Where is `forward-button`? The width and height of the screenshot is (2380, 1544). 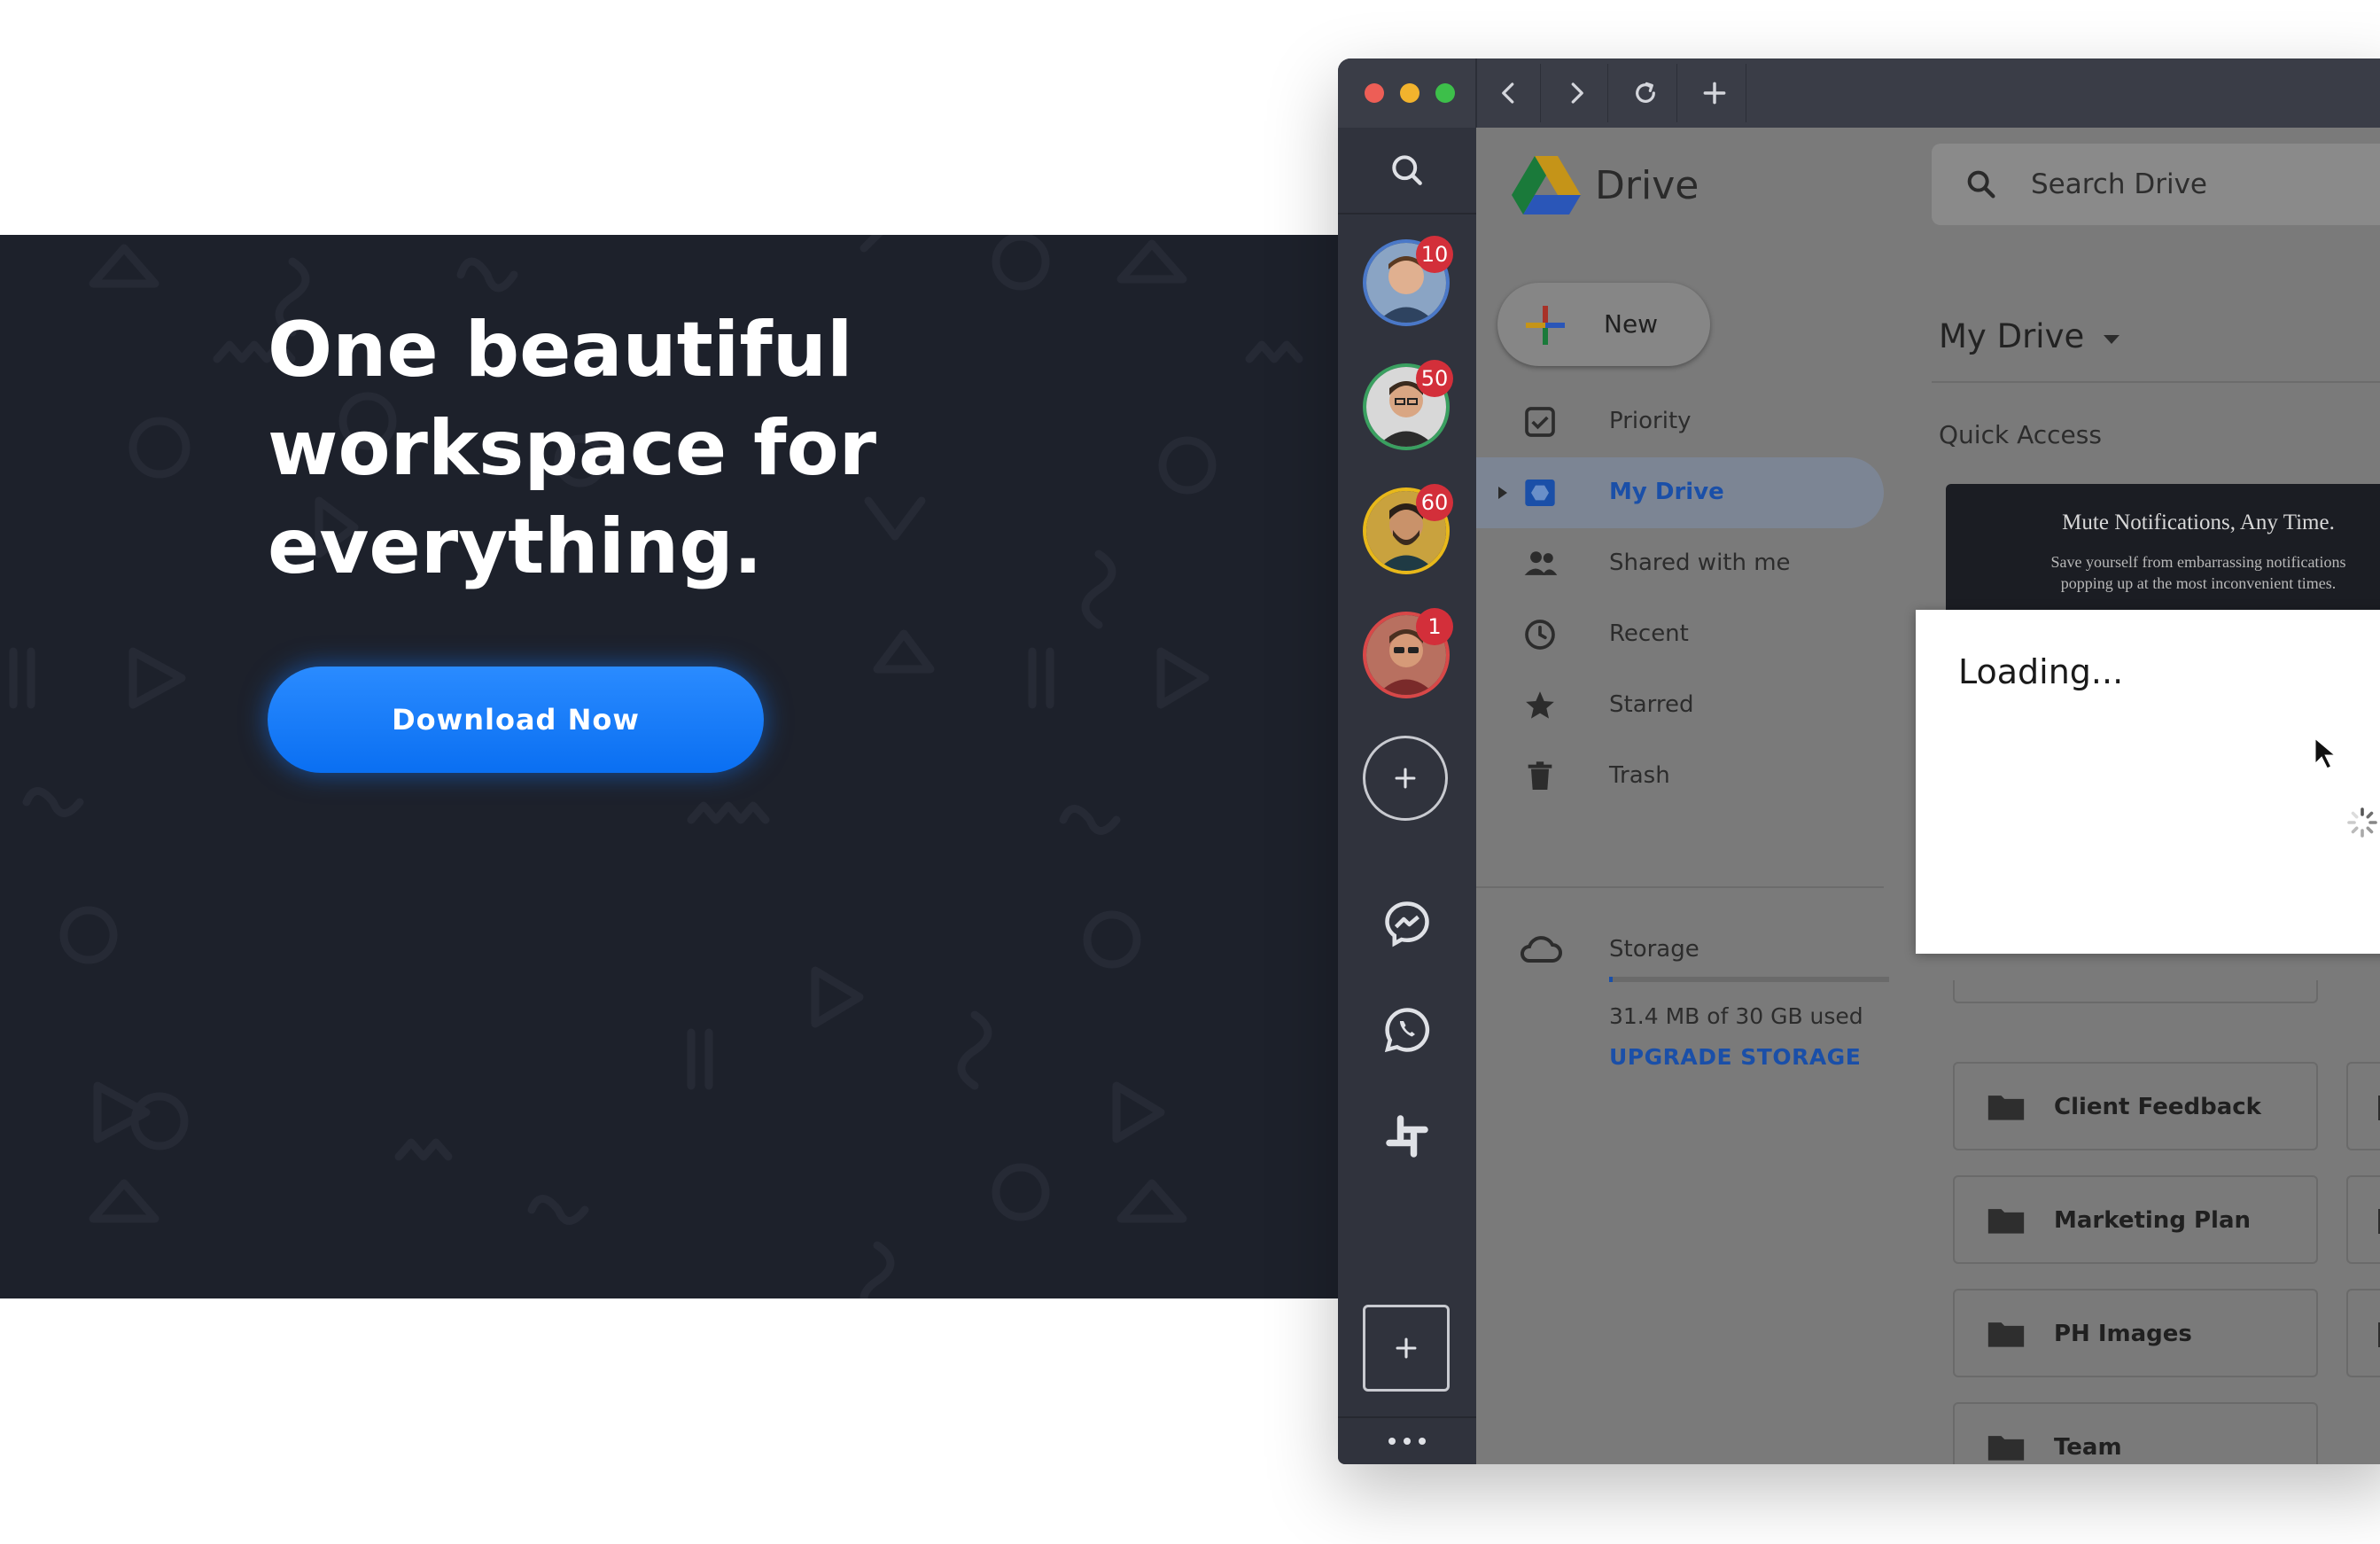 forward-button is located at coordinates (1576, 93).